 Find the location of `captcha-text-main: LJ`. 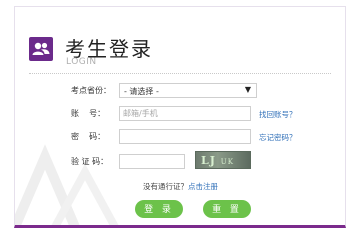

captcha-text-main: LJ is located at coordinates (208, 160).